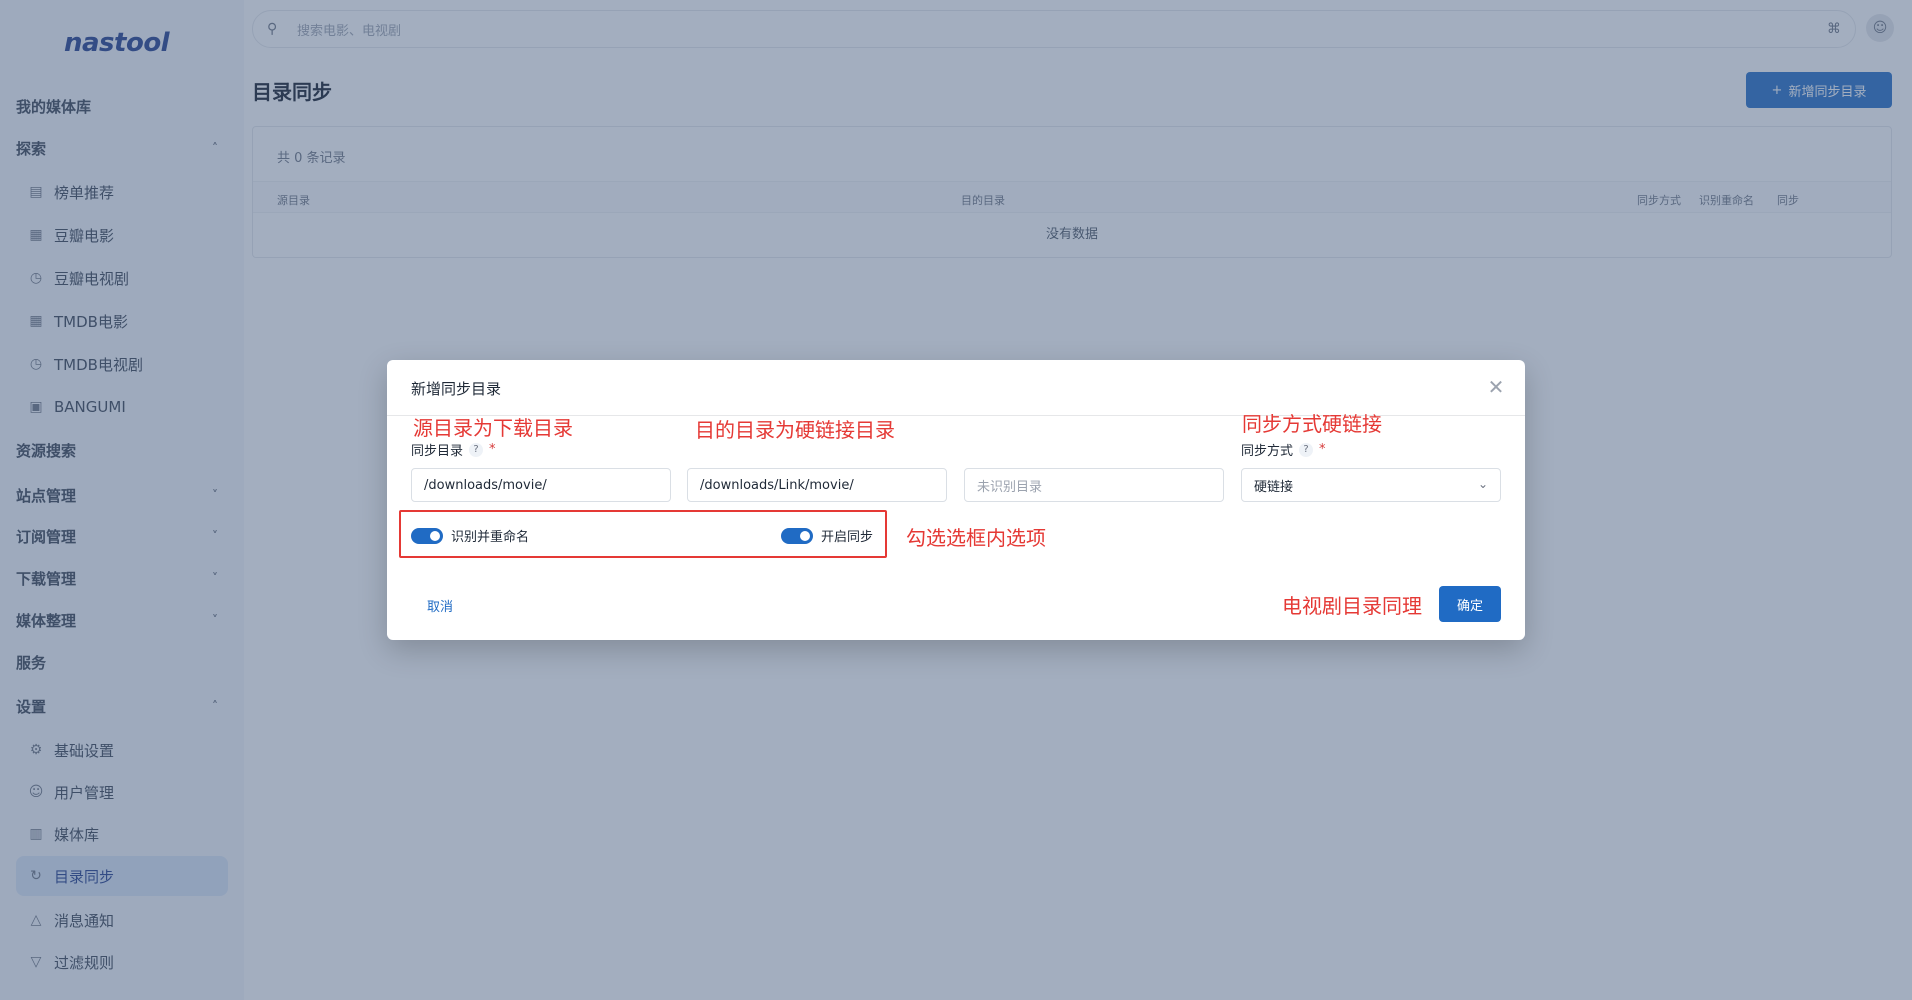 Image resolution: width=1912 pixels, height=1000 pixels. What do you see at coordinates (440, 605) in the screenshot?
I see `cancel-button: 取消` at bounding box center [440, 605].